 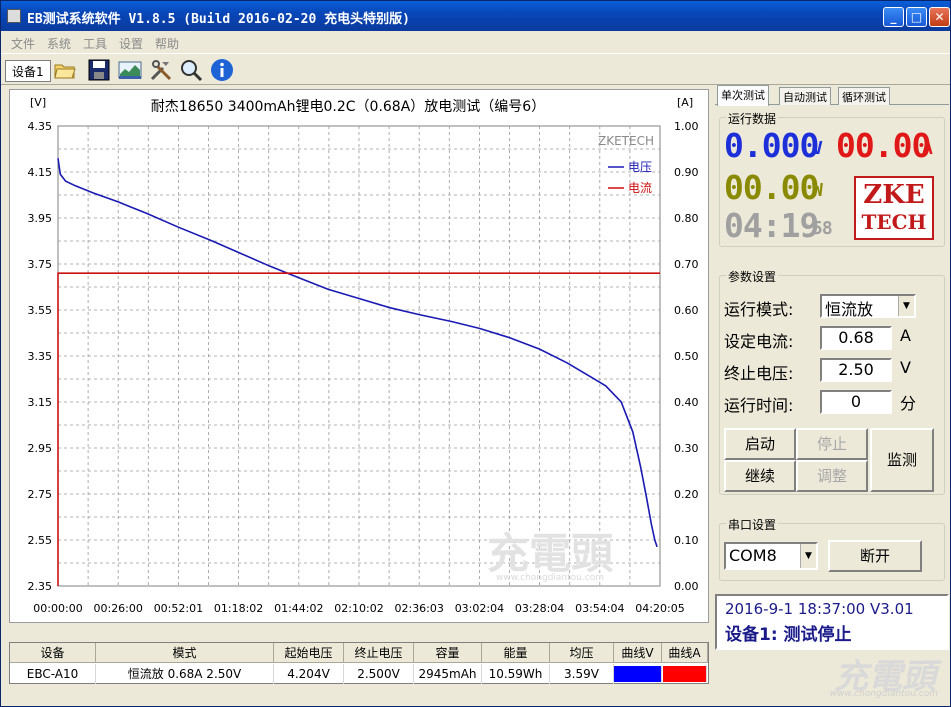 I want to click on col-header-mode: 模式, so click(x=185, y=653).